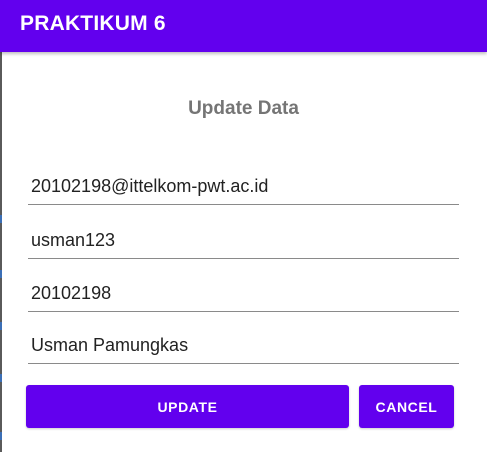  I want to click on name-value: Usman Pamungkas, so click(110, 345).